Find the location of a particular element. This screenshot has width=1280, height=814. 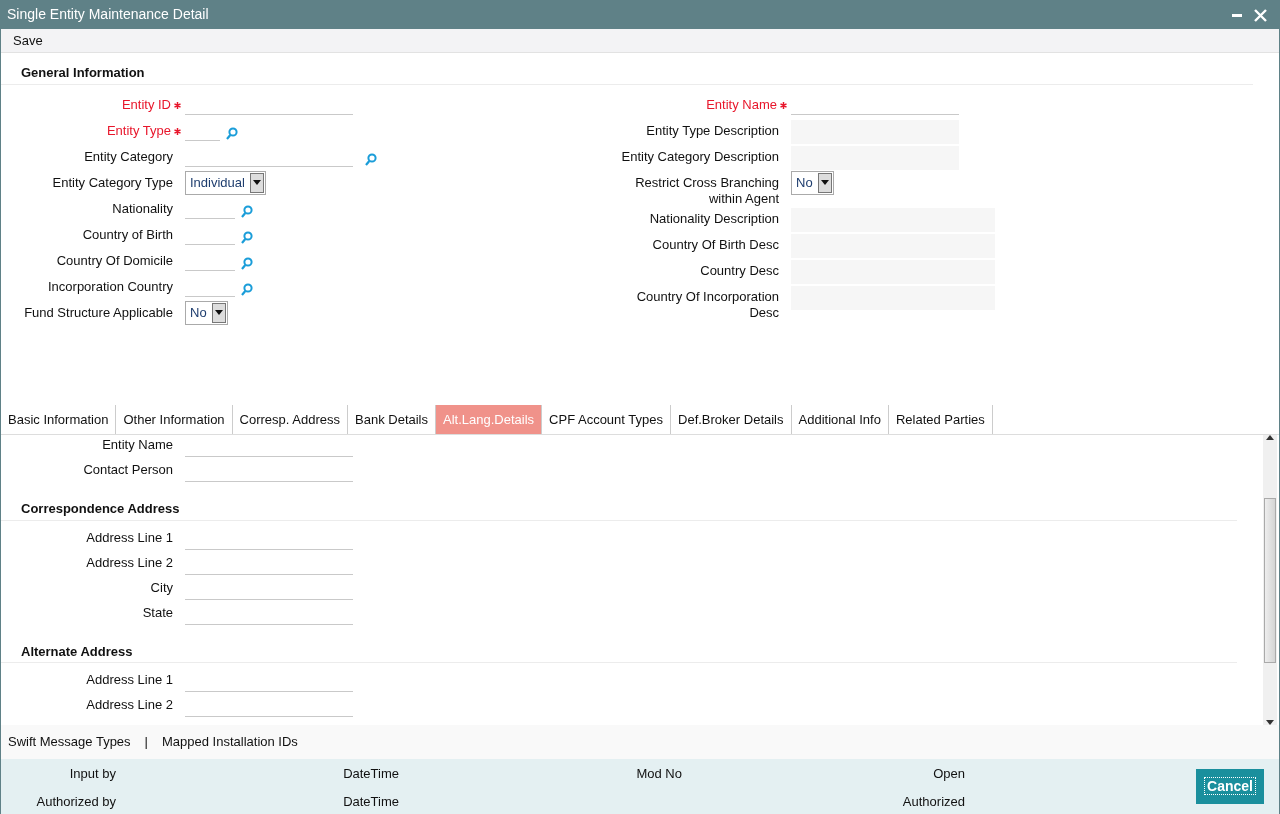

readonly-field is located at coordinates (875, 157).